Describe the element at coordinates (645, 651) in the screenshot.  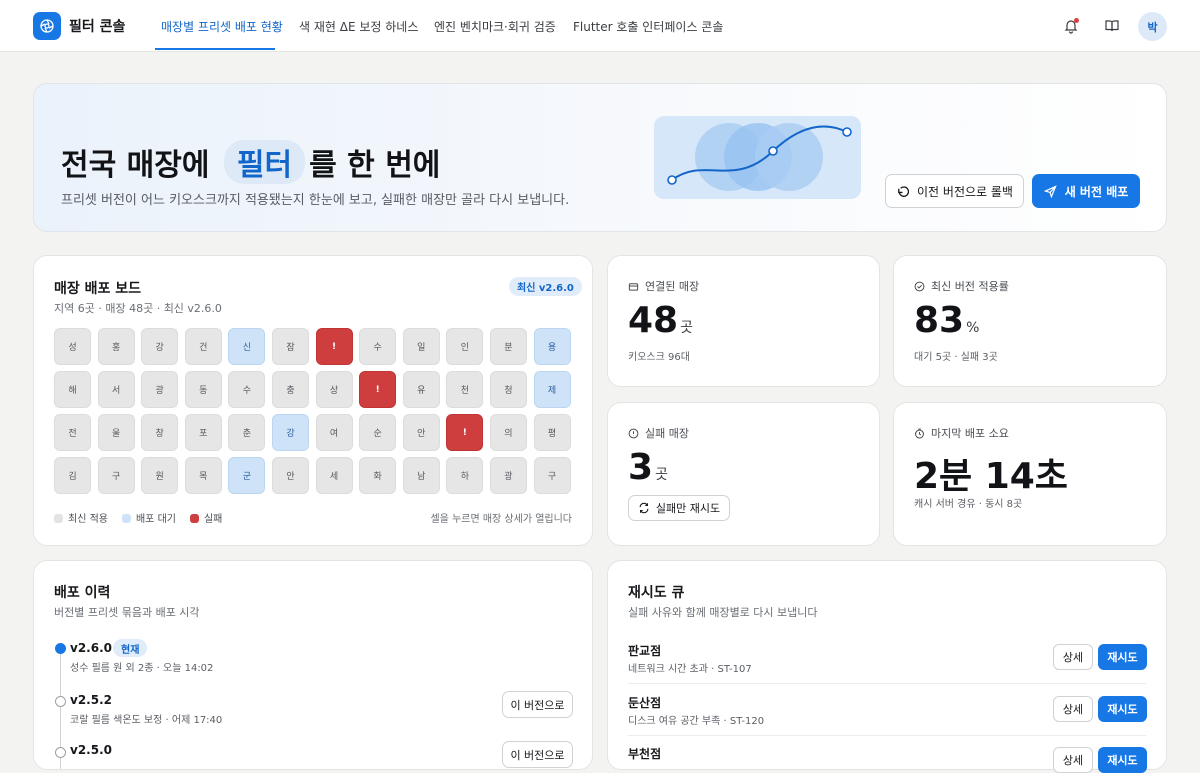
I see `queue-store-name: 판교점` at that location.